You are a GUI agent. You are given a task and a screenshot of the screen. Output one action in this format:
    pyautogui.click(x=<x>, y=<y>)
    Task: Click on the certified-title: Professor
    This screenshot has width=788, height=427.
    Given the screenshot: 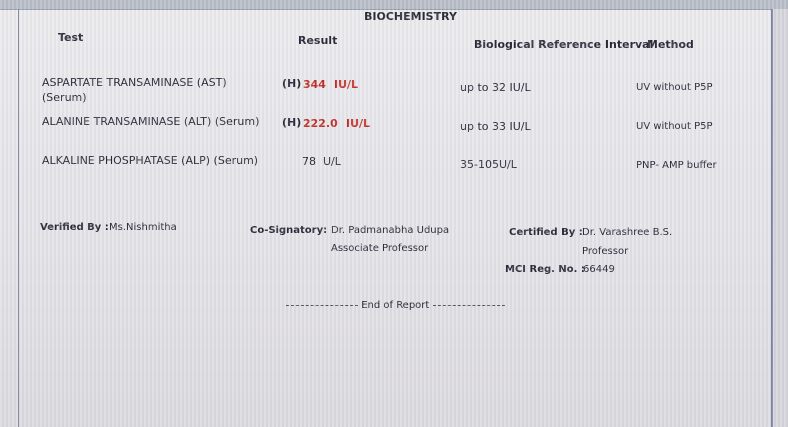 What is the action you would take?
    pyautogui.click(x=605, y=251)
    